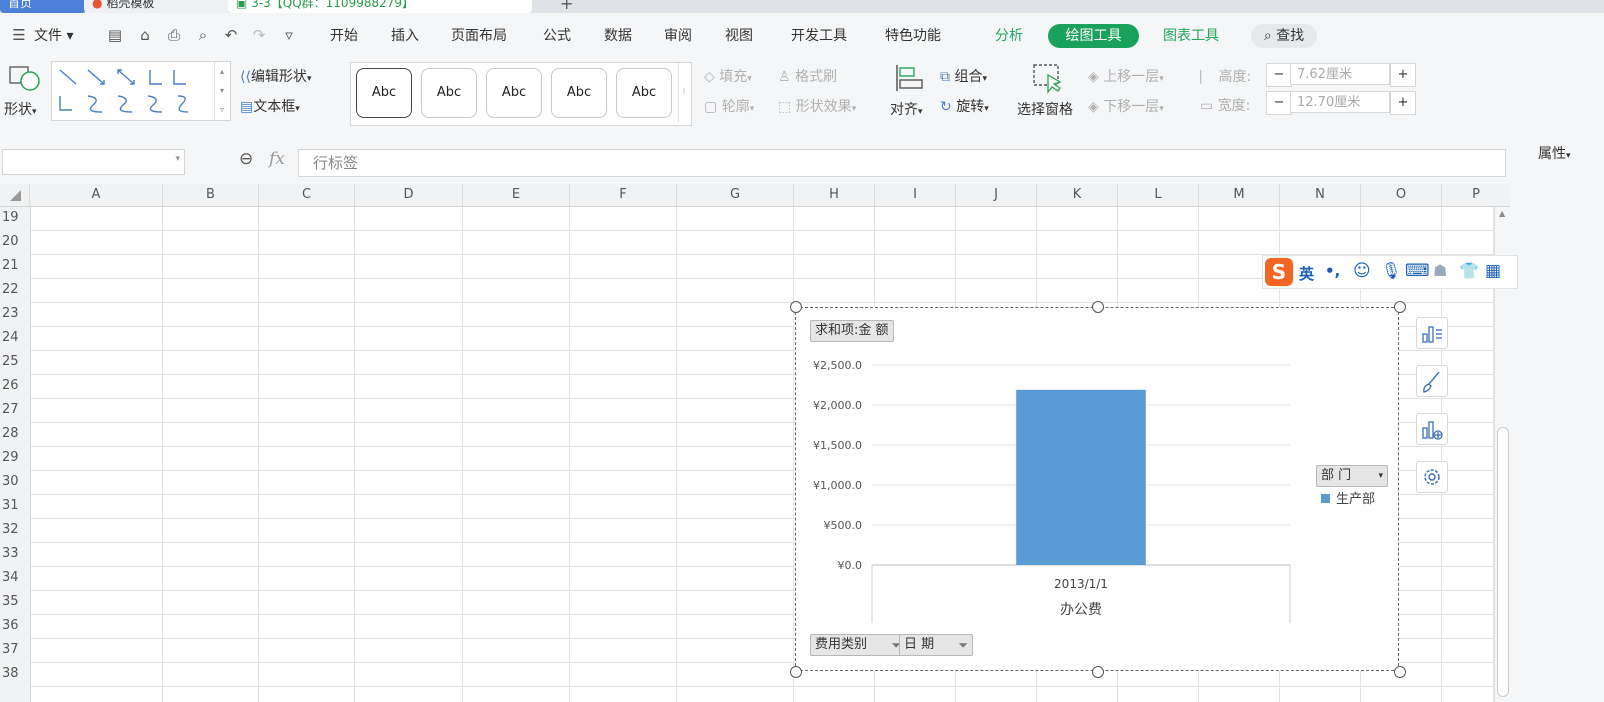 The height and width of the screenshot is (702, 1604). What do you see at coordinates (1502, 213) in the screenshot?
I see `scroll-up-icon: ▲` at bounding box center [1502, 213].